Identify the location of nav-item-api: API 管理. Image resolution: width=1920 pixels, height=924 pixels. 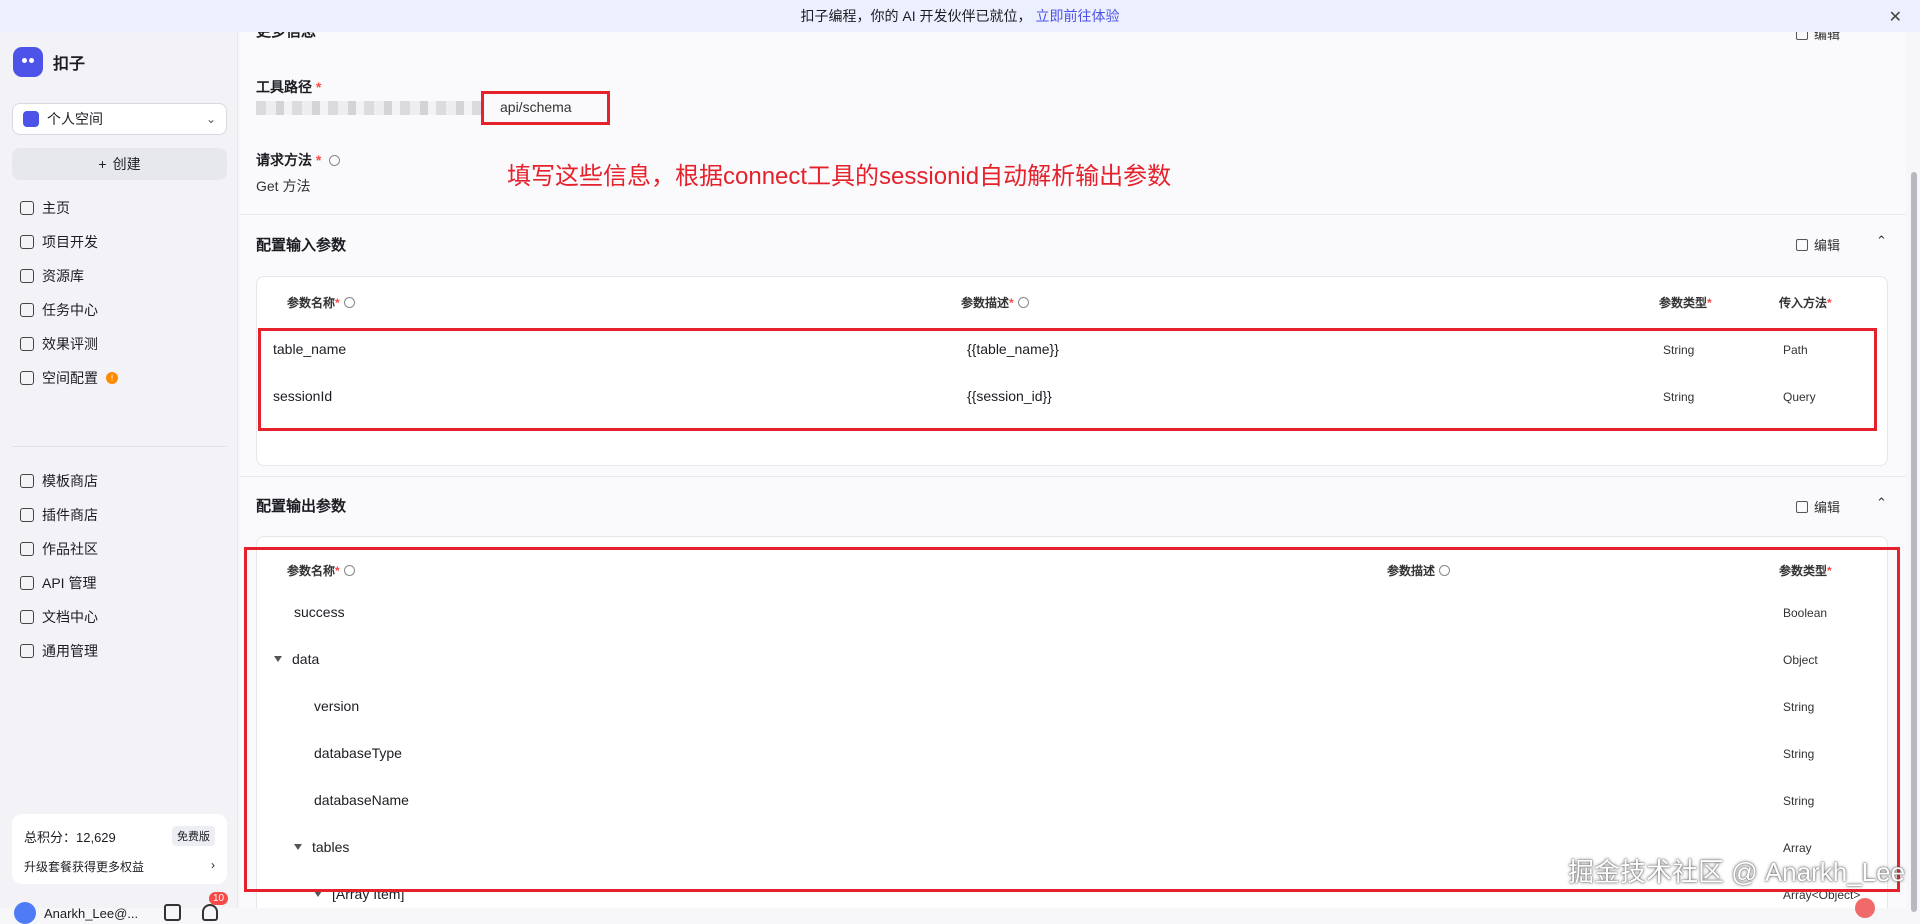
(119, 583).